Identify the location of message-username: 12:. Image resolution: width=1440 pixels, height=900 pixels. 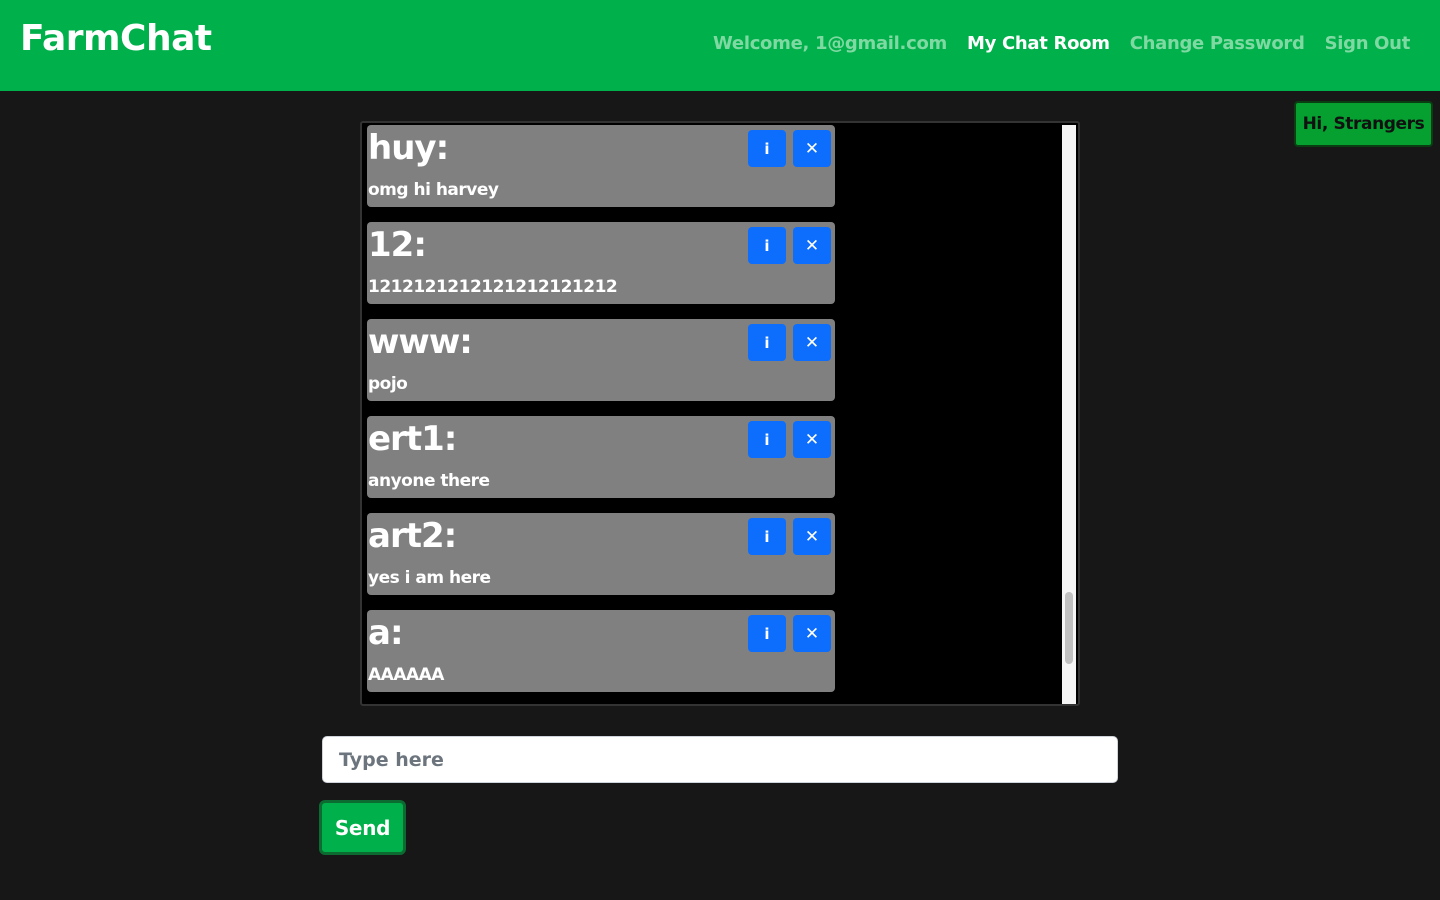
(397, 245).